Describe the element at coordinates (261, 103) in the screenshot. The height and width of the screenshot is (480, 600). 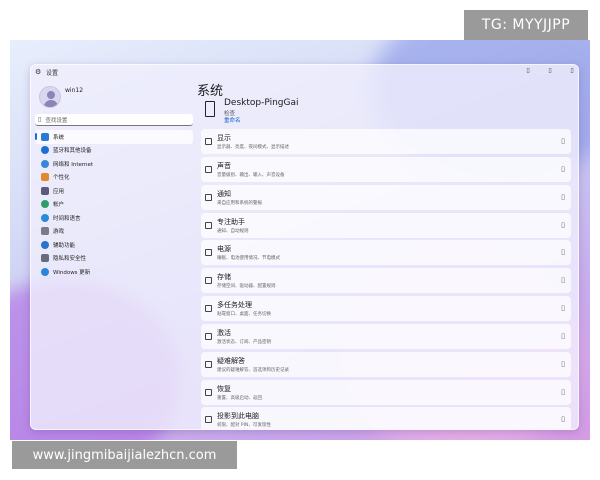
I see `device-name: Desktop-PingGai` at that location.